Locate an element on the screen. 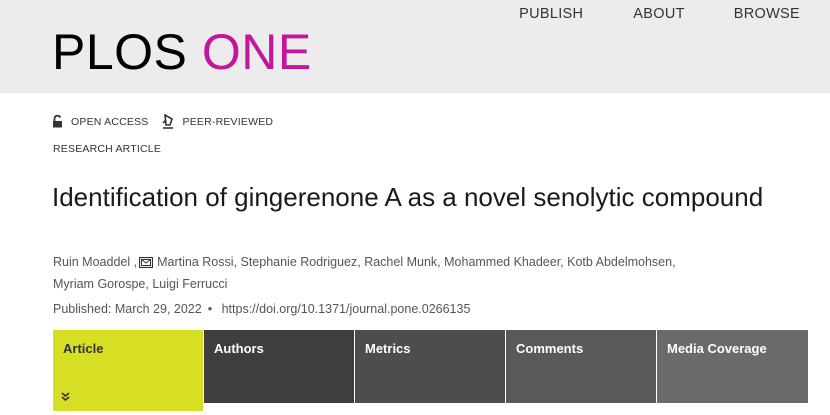  author-name: Myriam Gorospe, is located at coordinates (101, 284).